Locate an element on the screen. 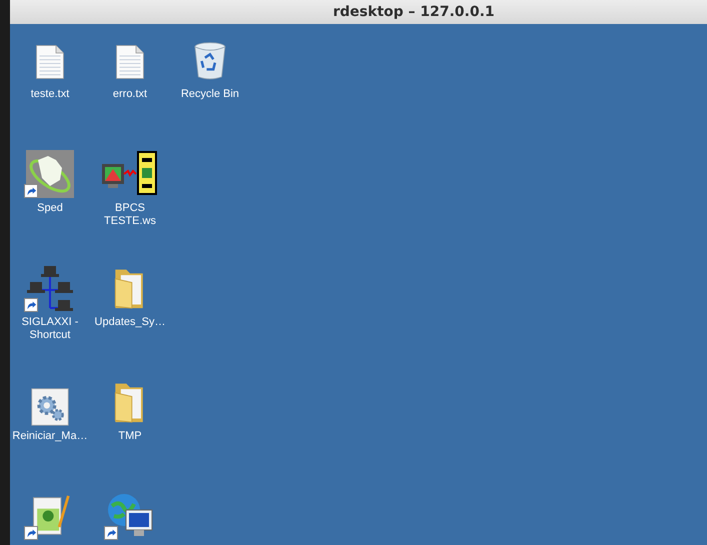 The width and height of the screenshot is (707, 545). sped-logo-icon is located at coordinates (50, 174).